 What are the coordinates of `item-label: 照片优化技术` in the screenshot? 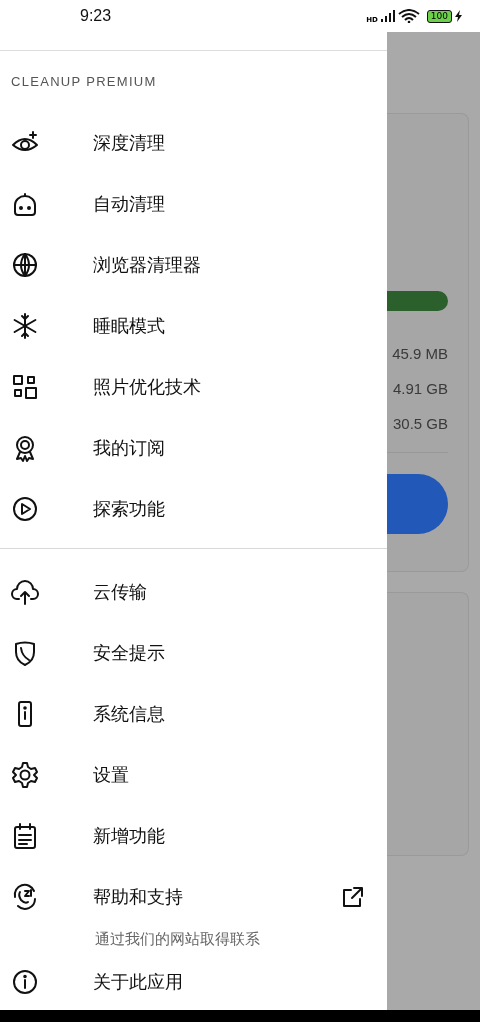 It's located at (147, 386).